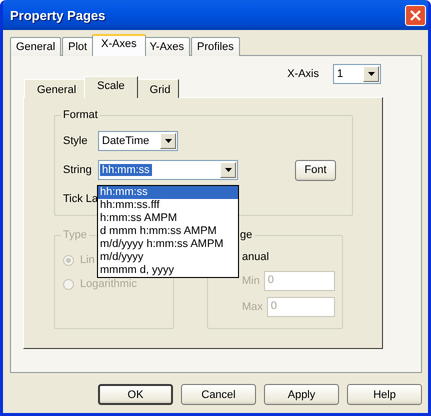 This screenshot has width=431, height=416. What do you see at coordinates (248, 235) in the screenshot?
I see `group-title: ge` at bounding box center [248, 235].